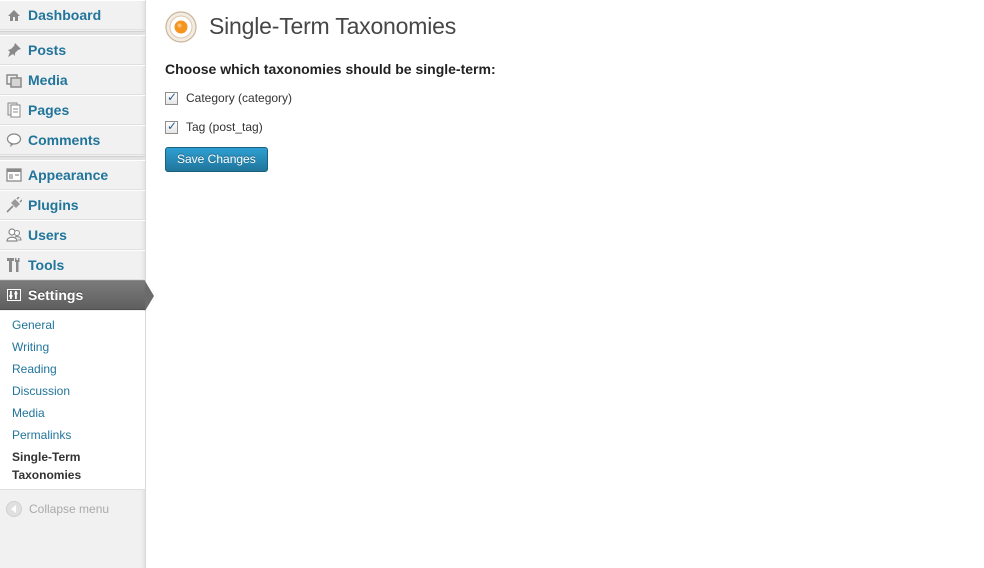 The image size is (984, 568). I want to click on sidebar-item-appearance: Appearance, so click(72, 175).